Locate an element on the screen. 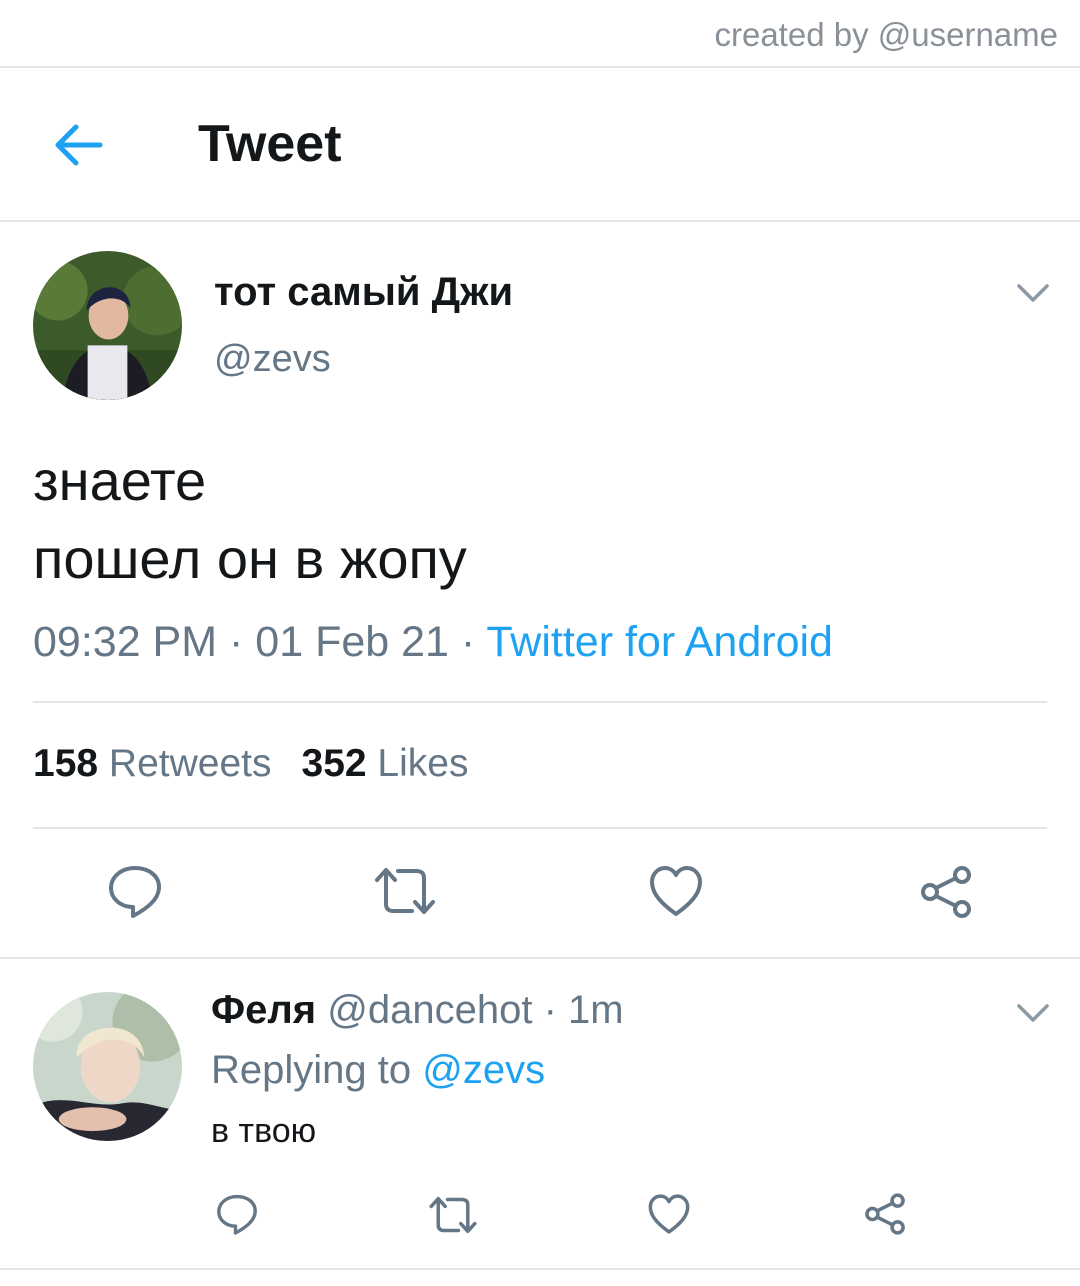 The width and height of the screenshot is (1080, 1286). share-button is located at coordinates (946, 892).